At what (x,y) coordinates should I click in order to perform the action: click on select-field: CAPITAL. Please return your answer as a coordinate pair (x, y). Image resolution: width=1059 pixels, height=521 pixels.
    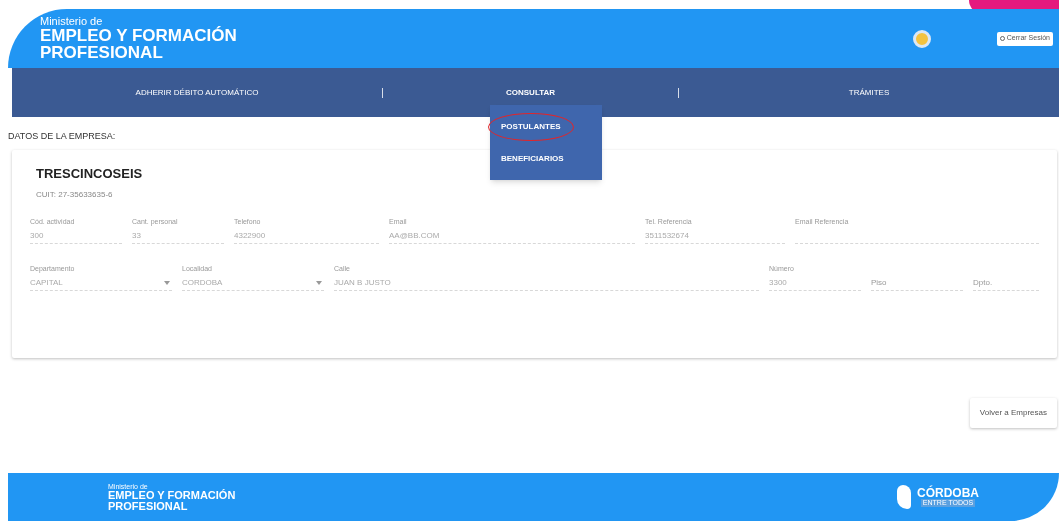
    Looking at the image, I should click on (101, 283).